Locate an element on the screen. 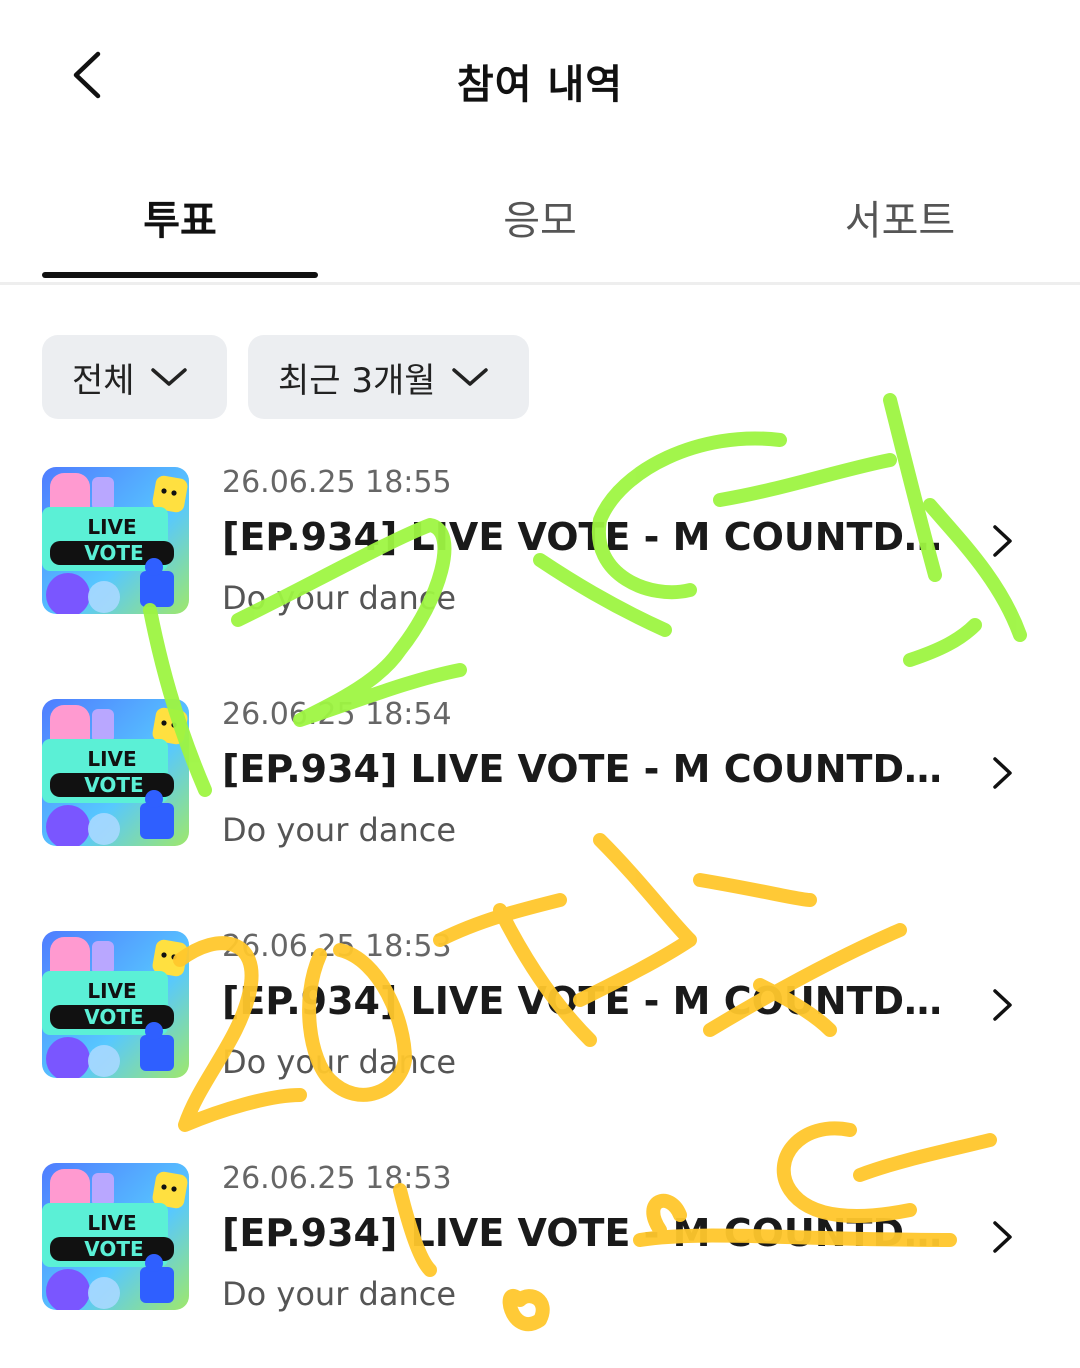 Image resolution: width=1080 pixels, height=1368 pixels. tab-entry: 응모 is located at coordinates (540, 217).